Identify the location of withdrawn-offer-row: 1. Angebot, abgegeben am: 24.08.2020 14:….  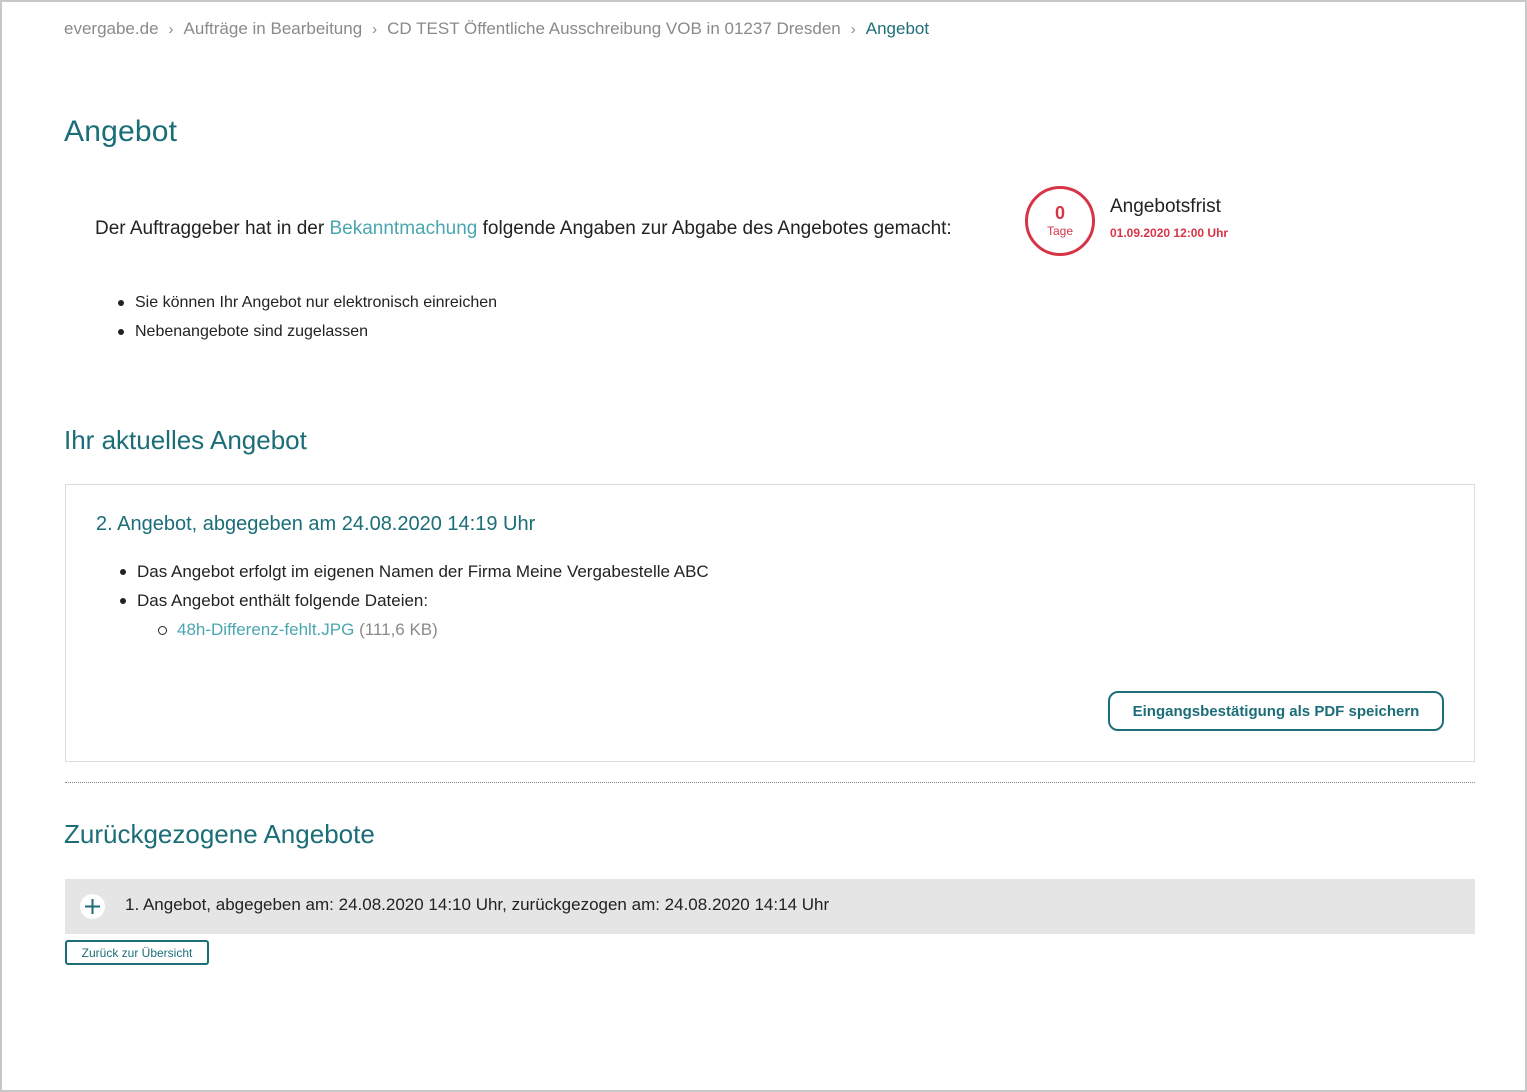
(770, 906).